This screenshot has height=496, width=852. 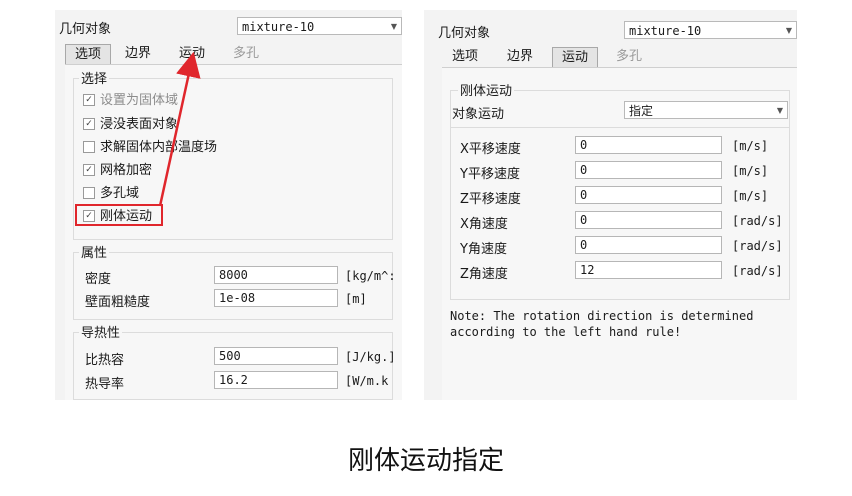 I want to click on y-translation-speed-label: Y平移速度, so click(x=490, y=174).